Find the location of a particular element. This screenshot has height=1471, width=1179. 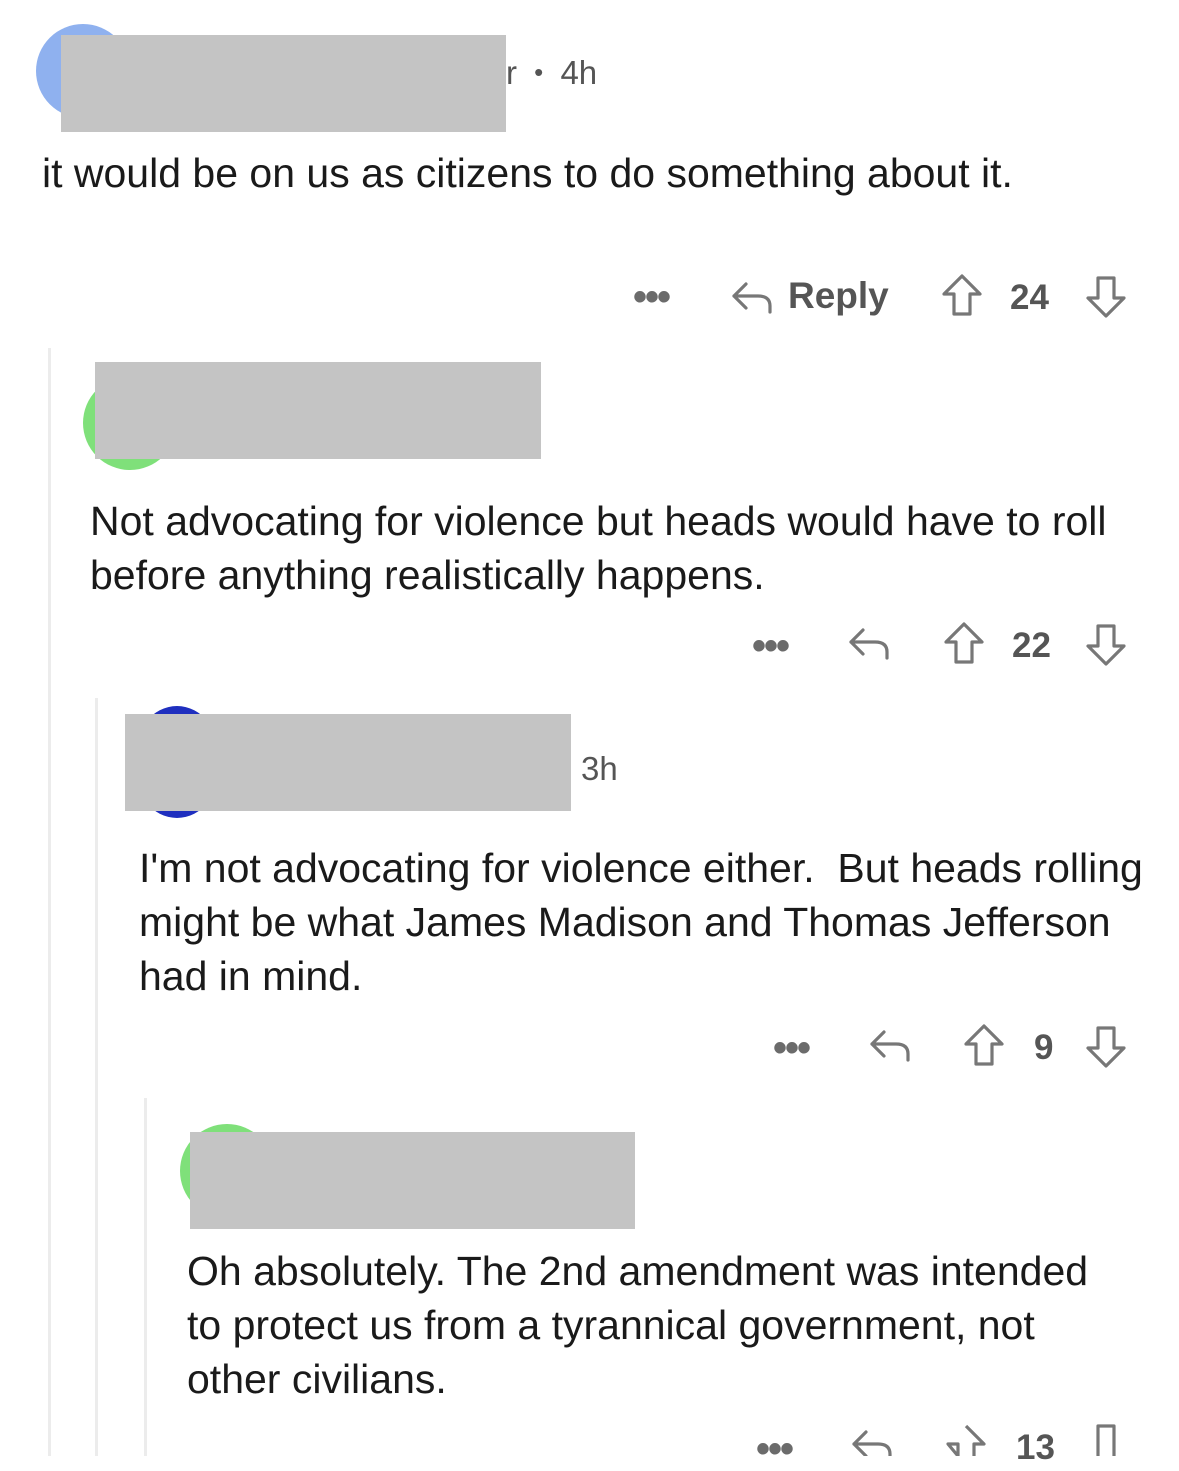

comment-meta: 3h is located at coordinates (599, 769).